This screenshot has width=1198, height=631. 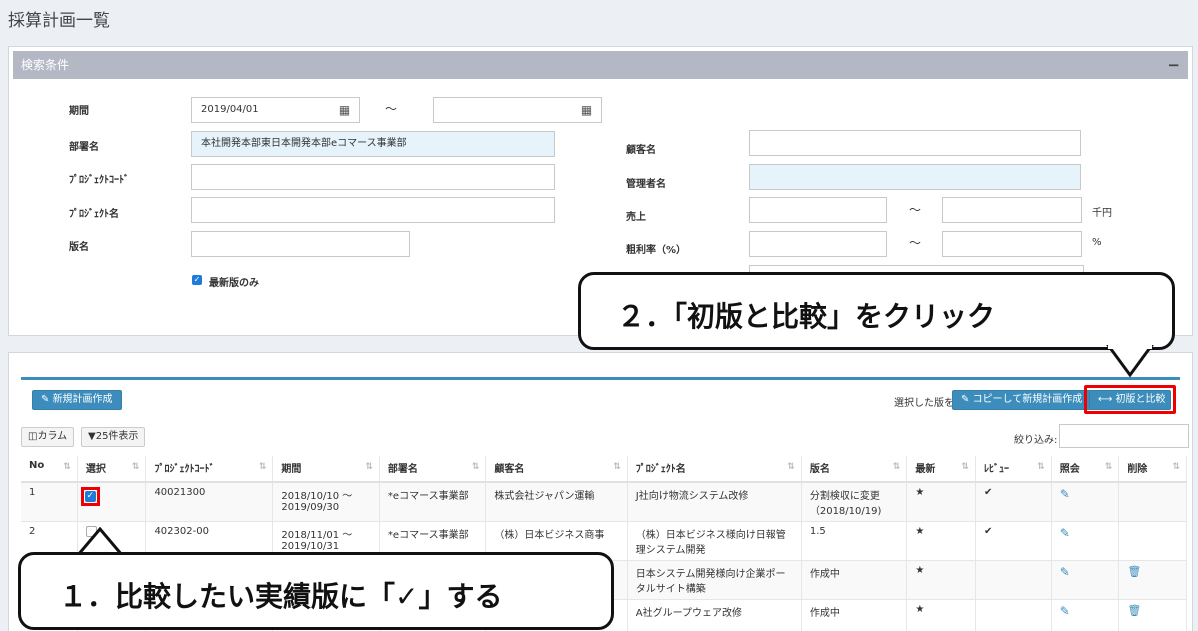 What do you see at coordinates (79, 247) in the screenshot?
I see `version-label: 版名` at bounding box center [79, 247].